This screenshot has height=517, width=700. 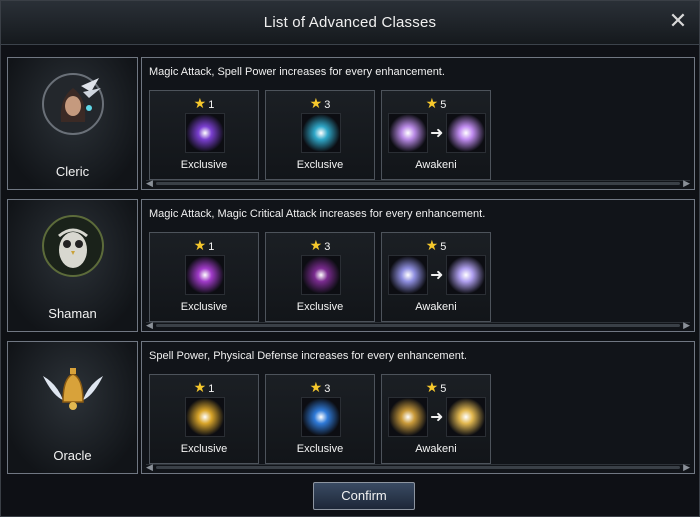 I want to click on purple-star-skill-icon, so click(x=466, y=133).